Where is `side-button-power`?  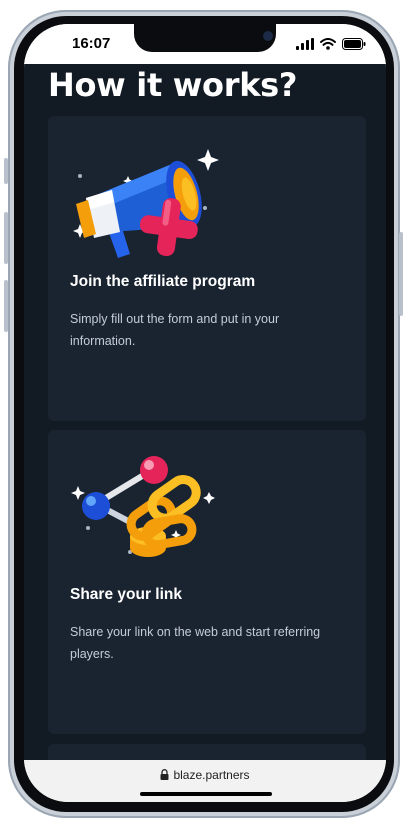
side-button-power is located at coordinates (401, 274).